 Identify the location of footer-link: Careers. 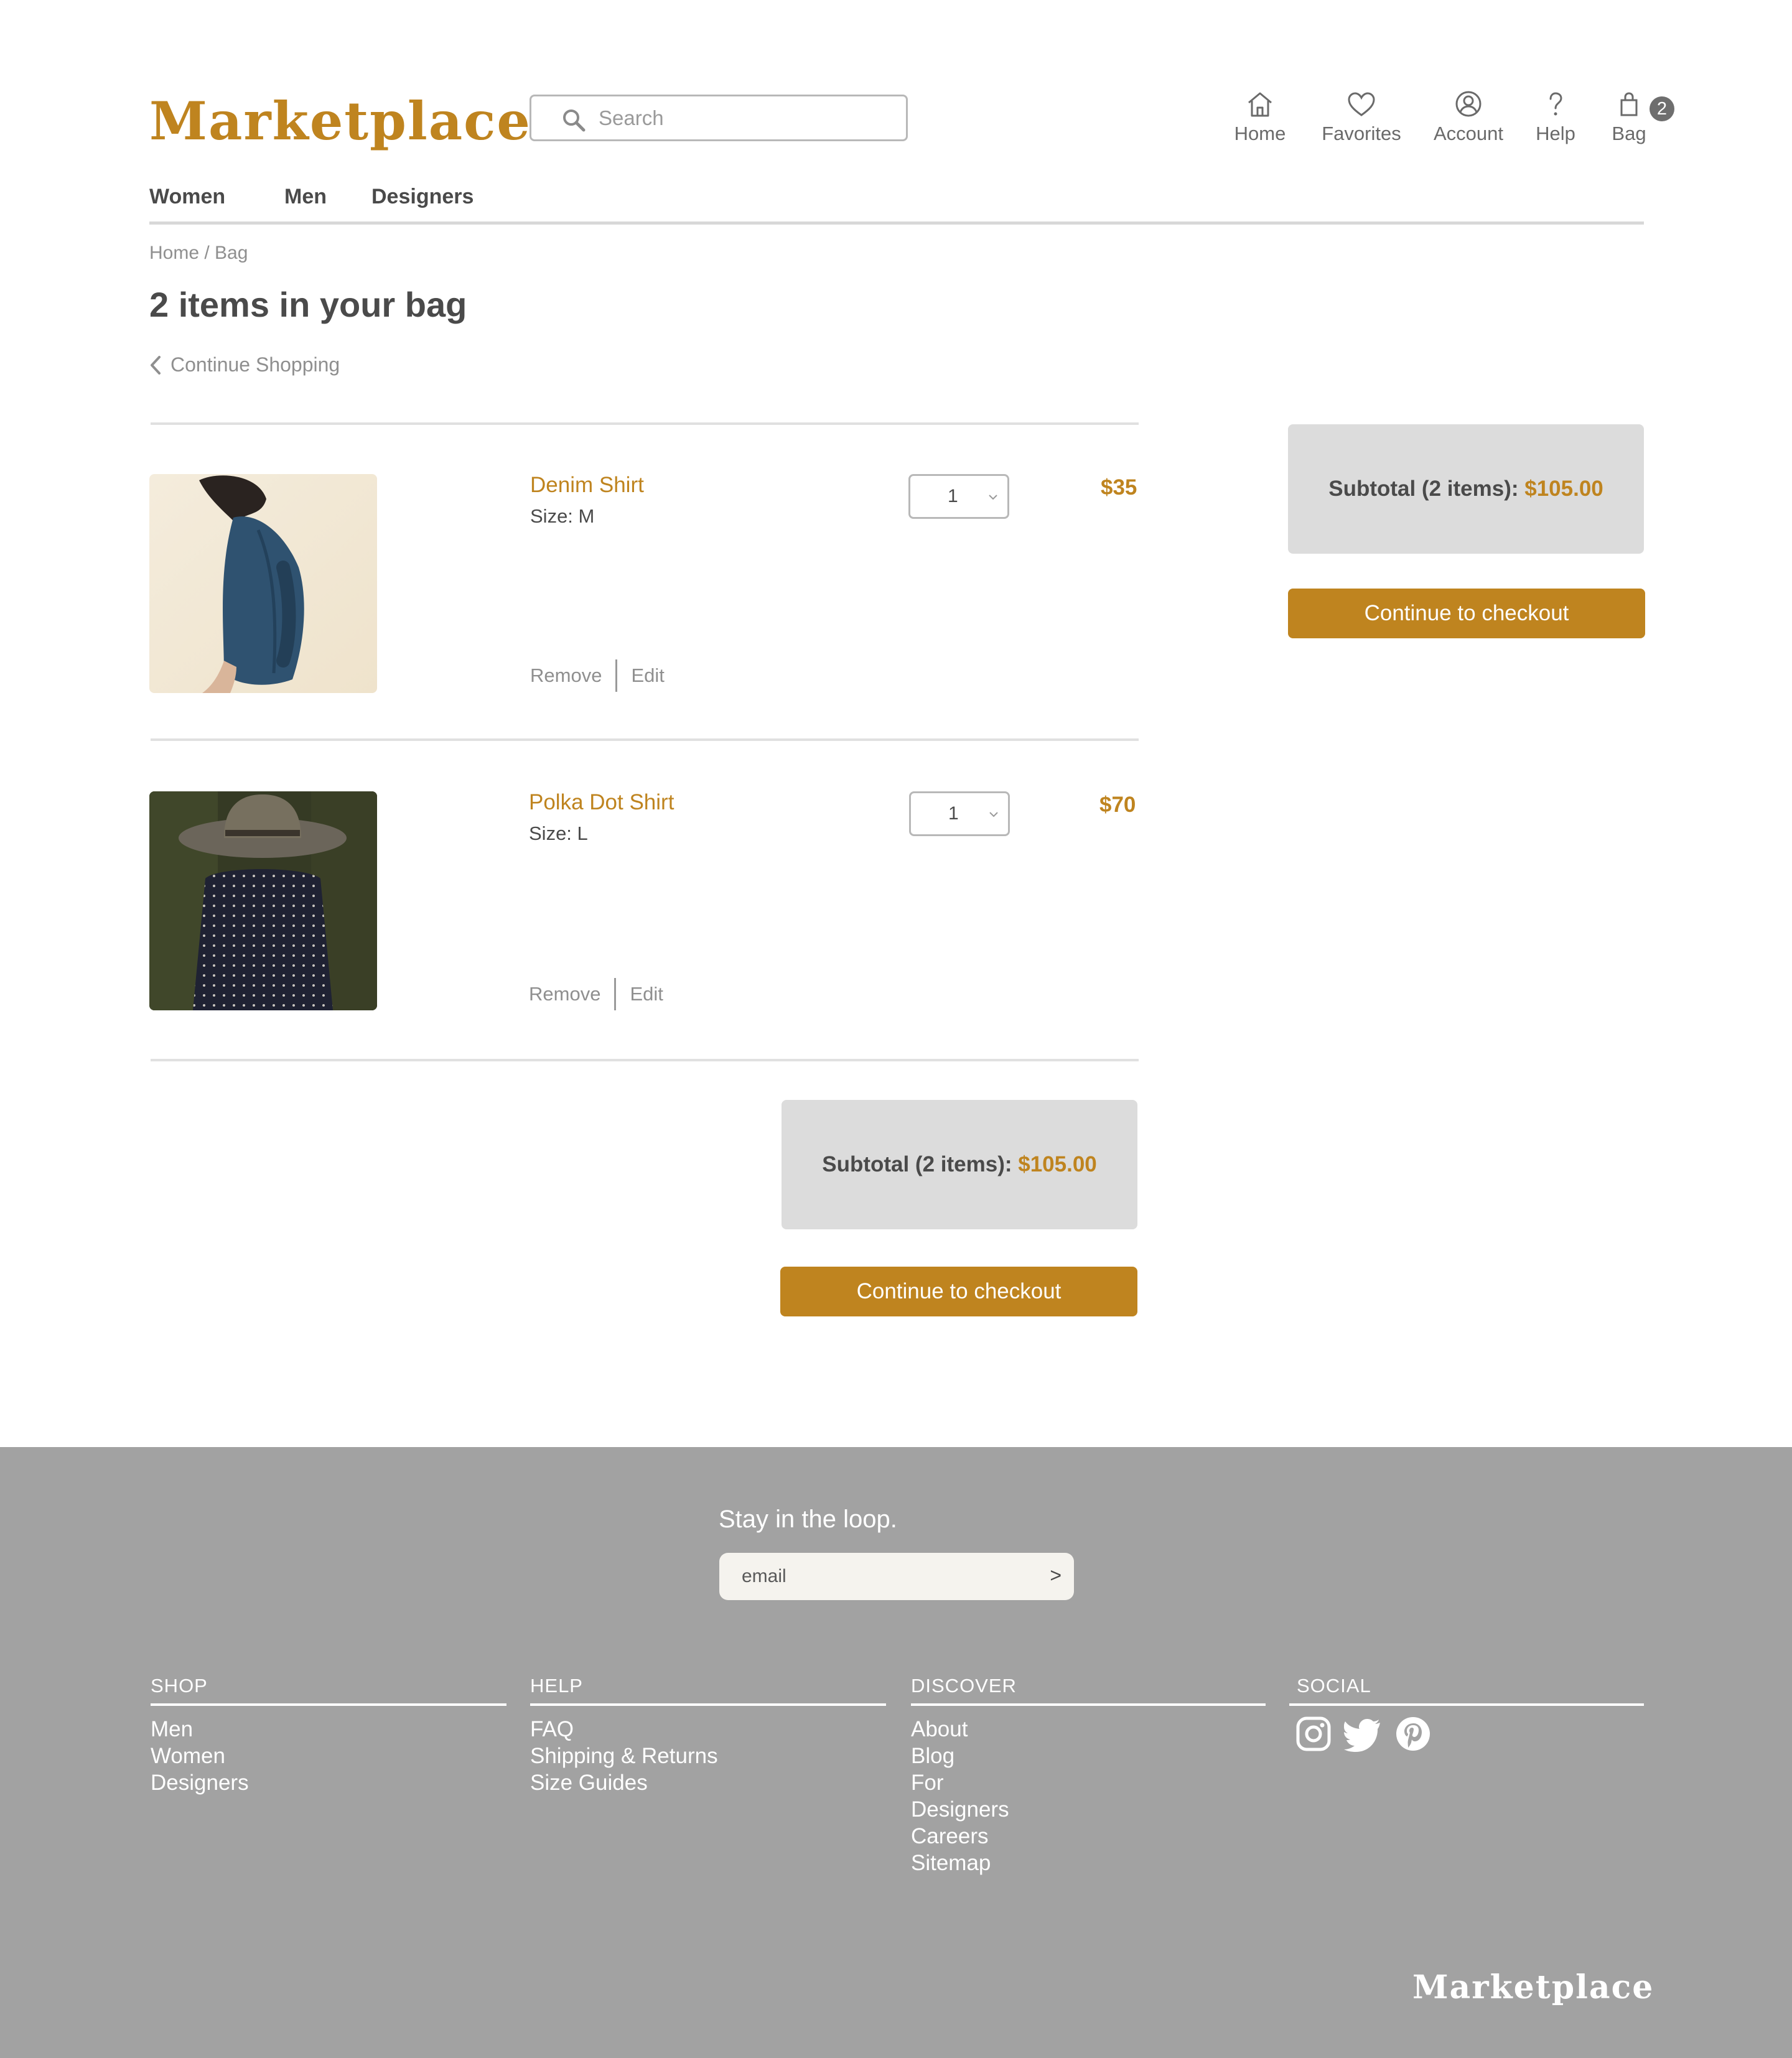
(1088, 1836).